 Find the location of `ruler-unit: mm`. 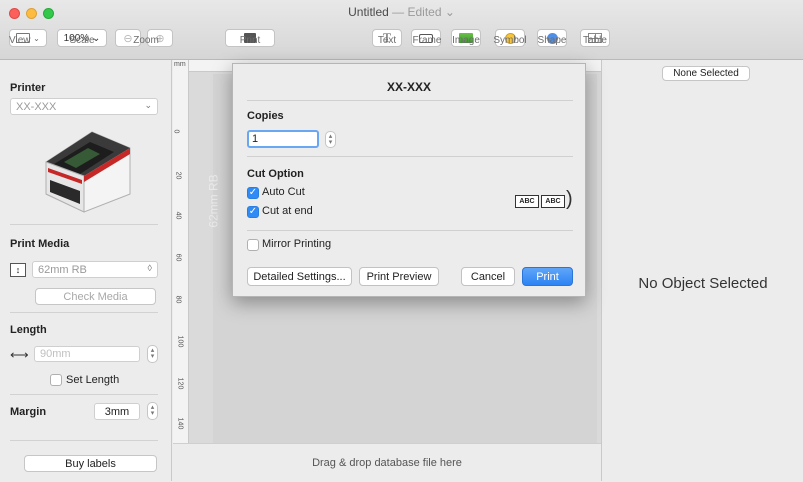

ruler-unit: mm is located at coordinates (180, 64).